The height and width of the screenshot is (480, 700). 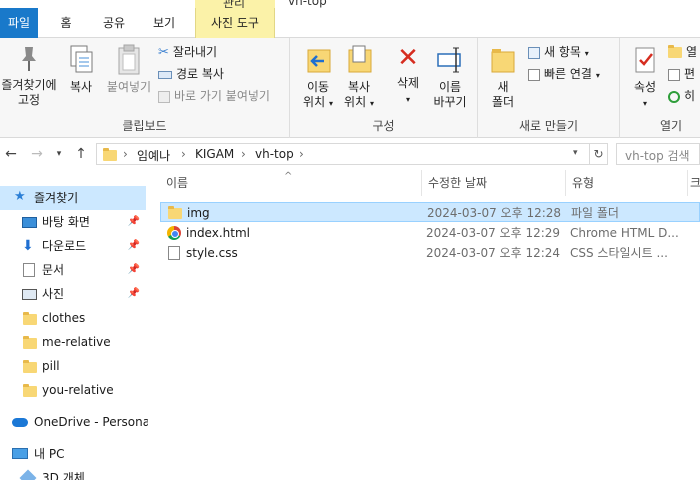 What do you see at coordinates (408, 75) in the screenshot?
I see `delete-button: ✕ 삭제 ▾` at bounding box center [408, 75].